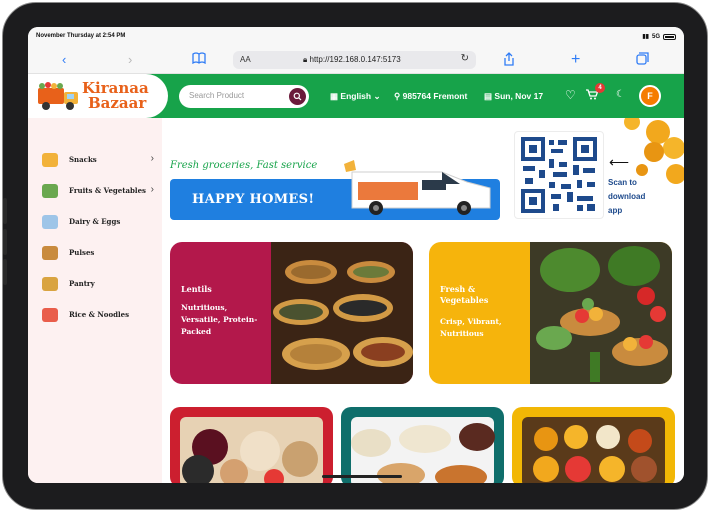 This screenshot has height=512, width=710. I want to click on card-subtitle-line: Versatile, Protein-, so click(219, 319).